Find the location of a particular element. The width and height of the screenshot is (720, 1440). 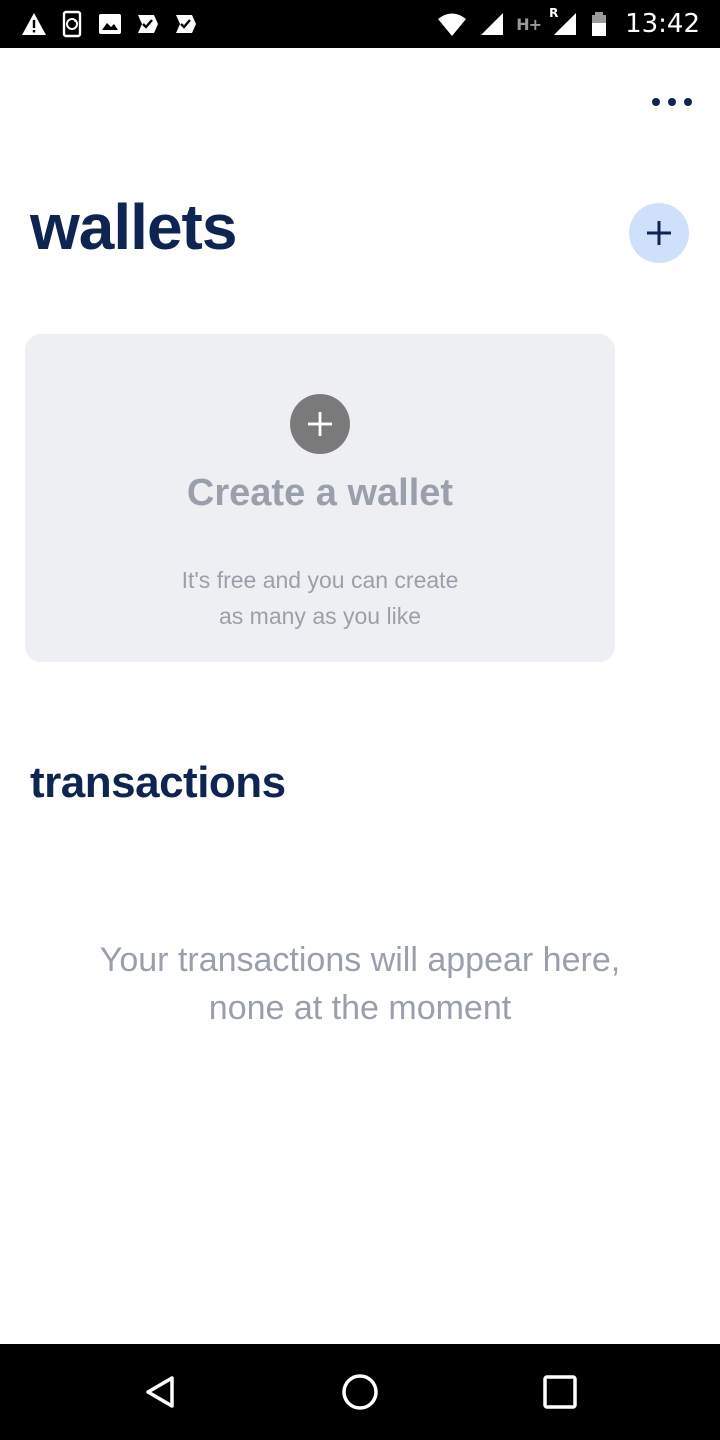

status-bar-right: H+ R 13:42 is located at coordinates (568, 24).